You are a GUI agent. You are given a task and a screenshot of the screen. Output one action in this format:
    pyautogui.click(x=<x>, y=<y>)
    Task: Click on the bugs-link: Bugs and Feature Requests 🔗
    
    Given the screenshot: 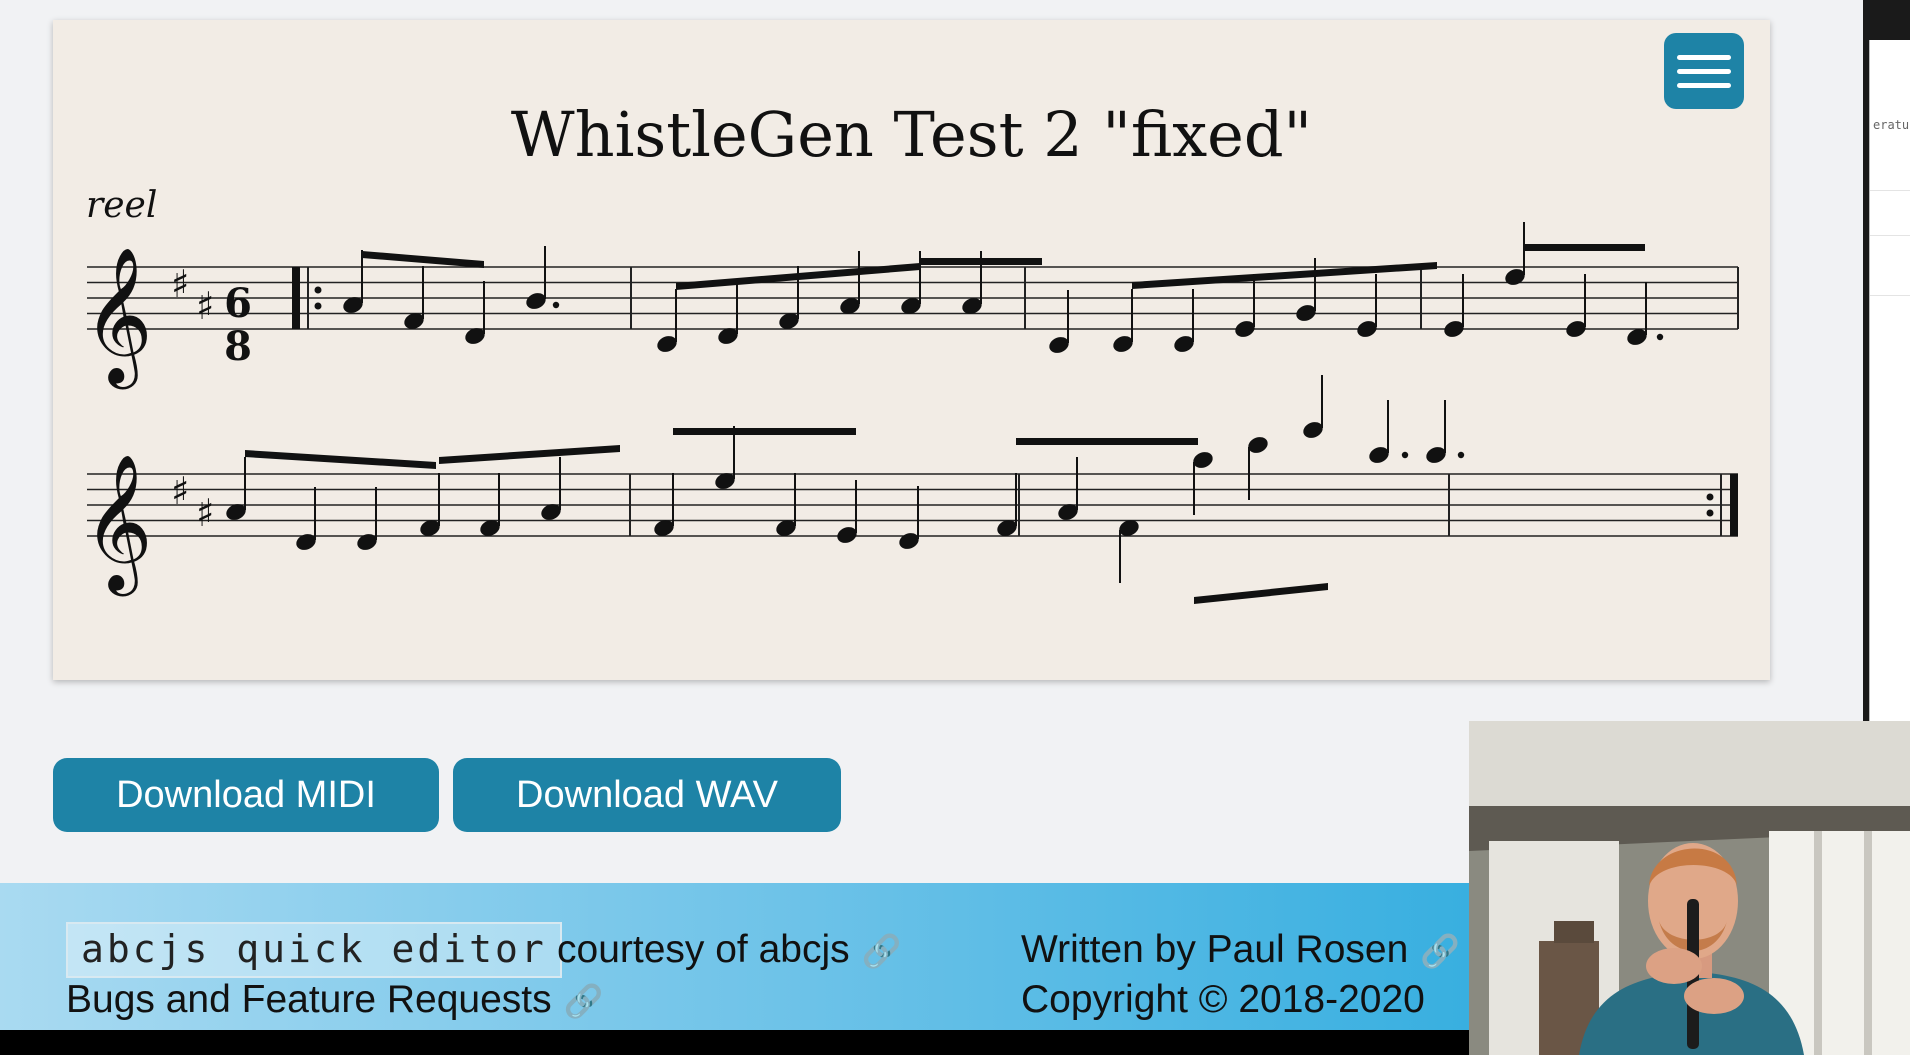 What is the action you would take?
    pyautogui.click(x=334, y=1000)
    